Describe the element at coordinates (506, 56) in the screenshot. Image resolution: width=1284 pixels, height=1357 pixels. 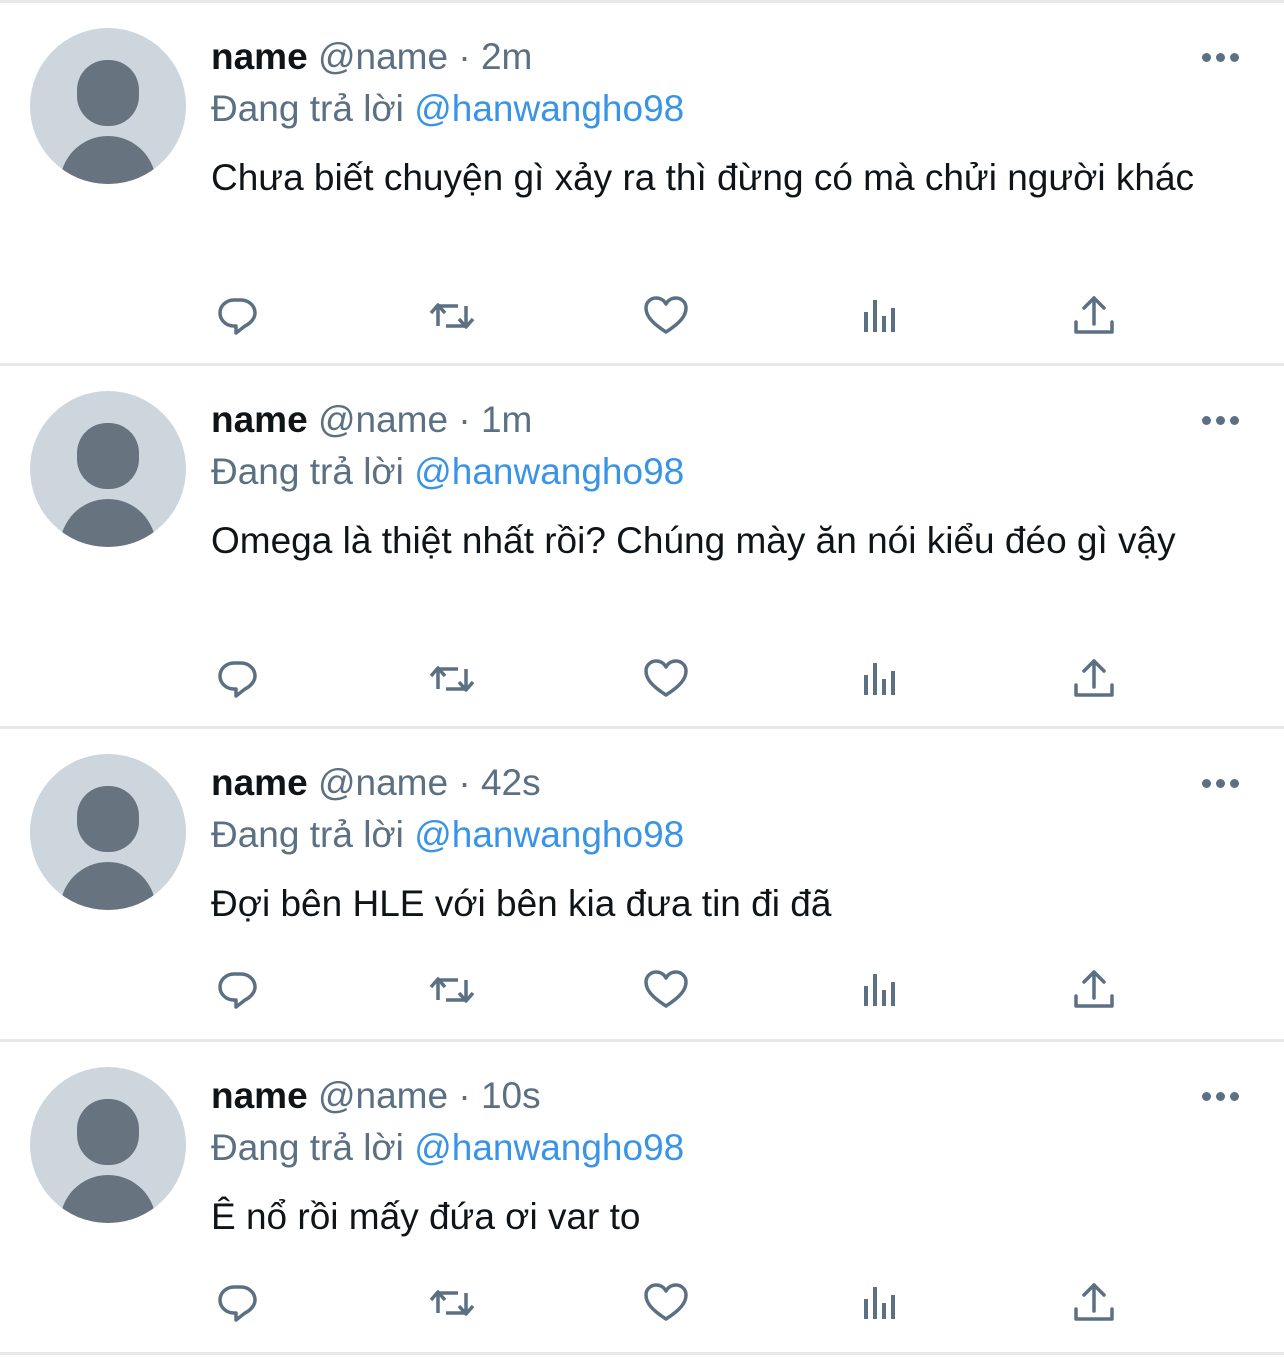
I see `timestamp: 2m` at that location.